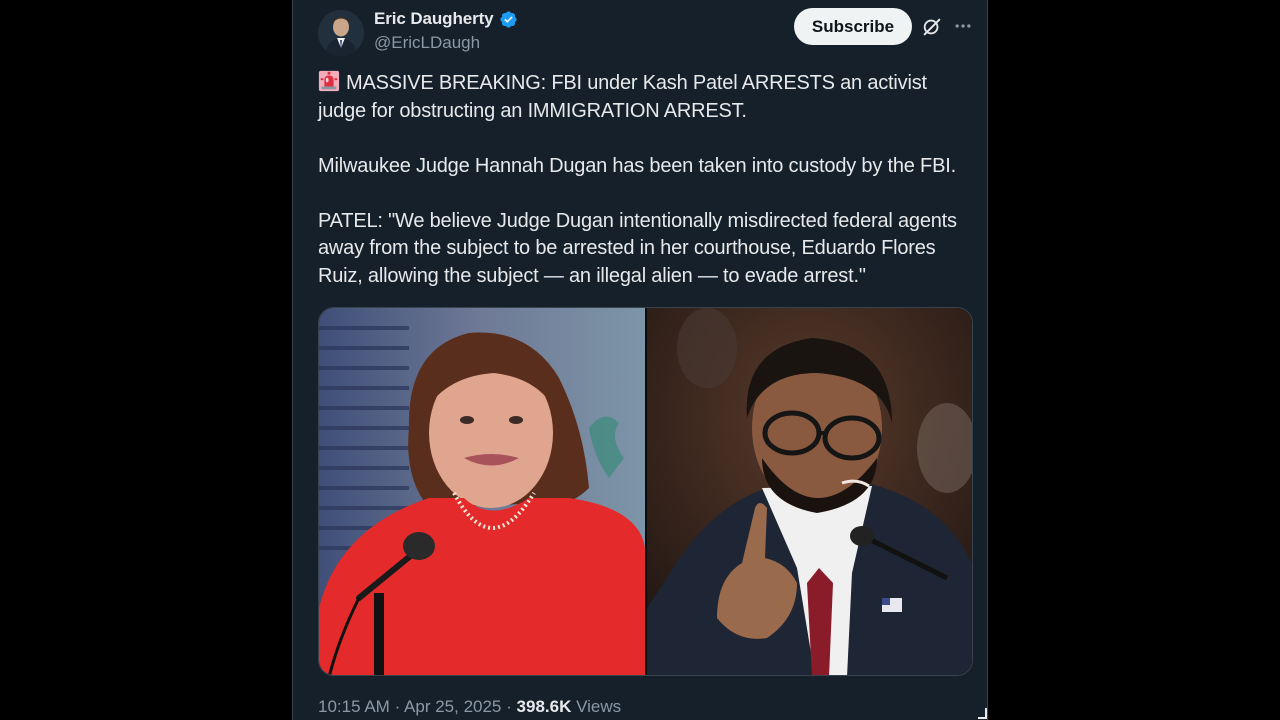  What do you see at coordinates (354, 706) in the screenshot?
I see `tweet-time: 10:15 AM` at bounding box center [354, 706].